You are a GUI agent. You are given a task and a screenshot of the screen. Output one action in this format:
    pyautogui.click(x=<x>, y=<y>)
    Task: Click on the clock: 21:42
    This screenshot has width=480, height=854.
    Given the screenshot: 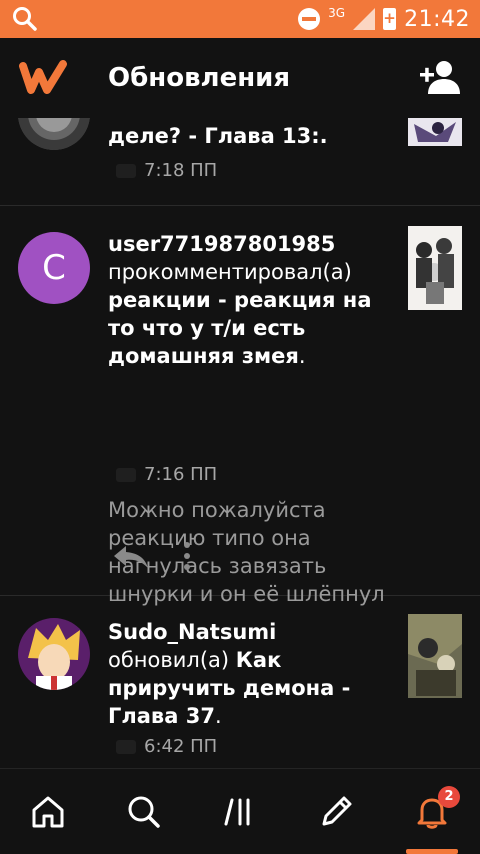 What is the action you would take?
    pyautogui.click(x=437, y=19)
    